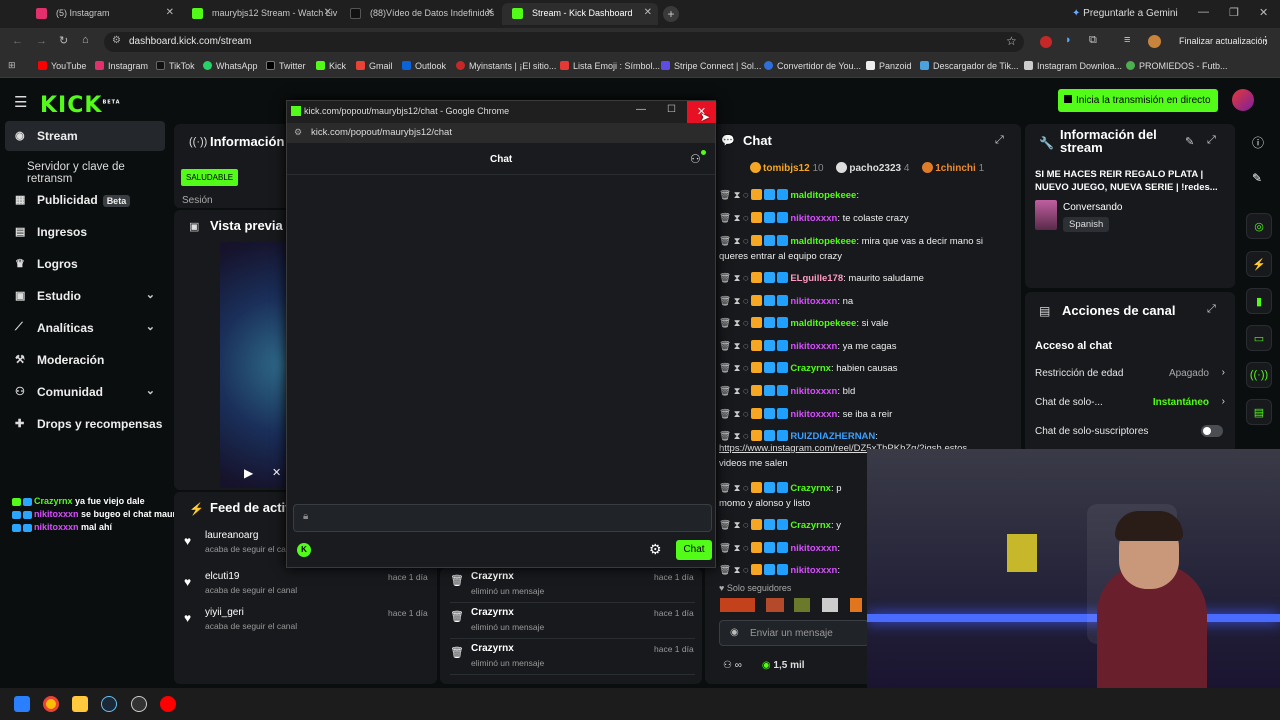  I want to click on chat-input: ◉ Enviar un mensaje, so click(794, 633).